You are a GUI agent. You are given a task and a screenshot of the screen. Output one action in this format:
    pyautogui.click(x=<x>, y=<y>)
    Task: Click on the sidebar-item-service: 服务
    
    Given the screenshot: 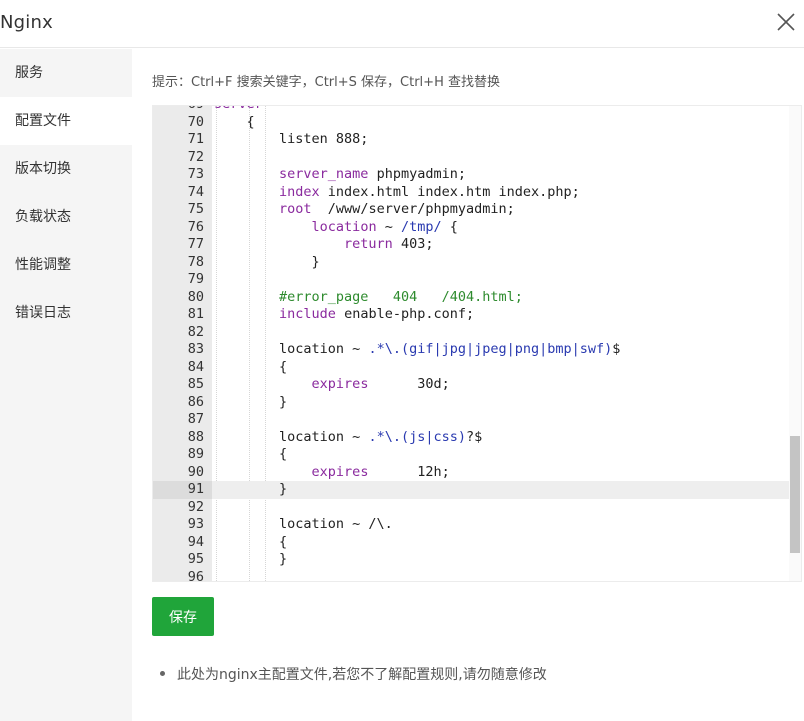 What is the action you would take?
    pyautogui.click(x=66, y=73)
    